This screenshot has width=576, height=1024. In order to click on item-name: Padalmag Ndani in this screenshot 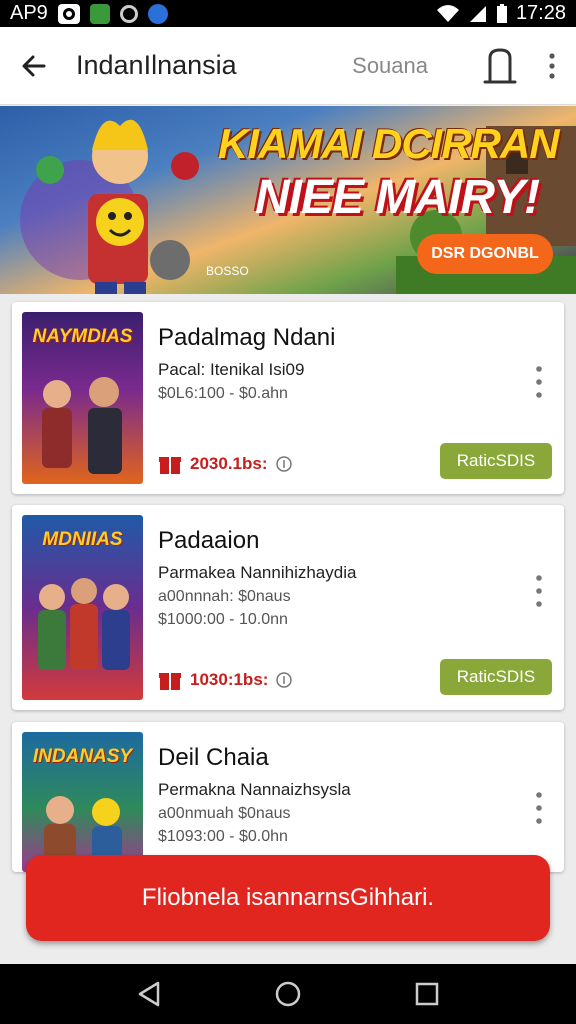, I will do `click(247, 337)`.